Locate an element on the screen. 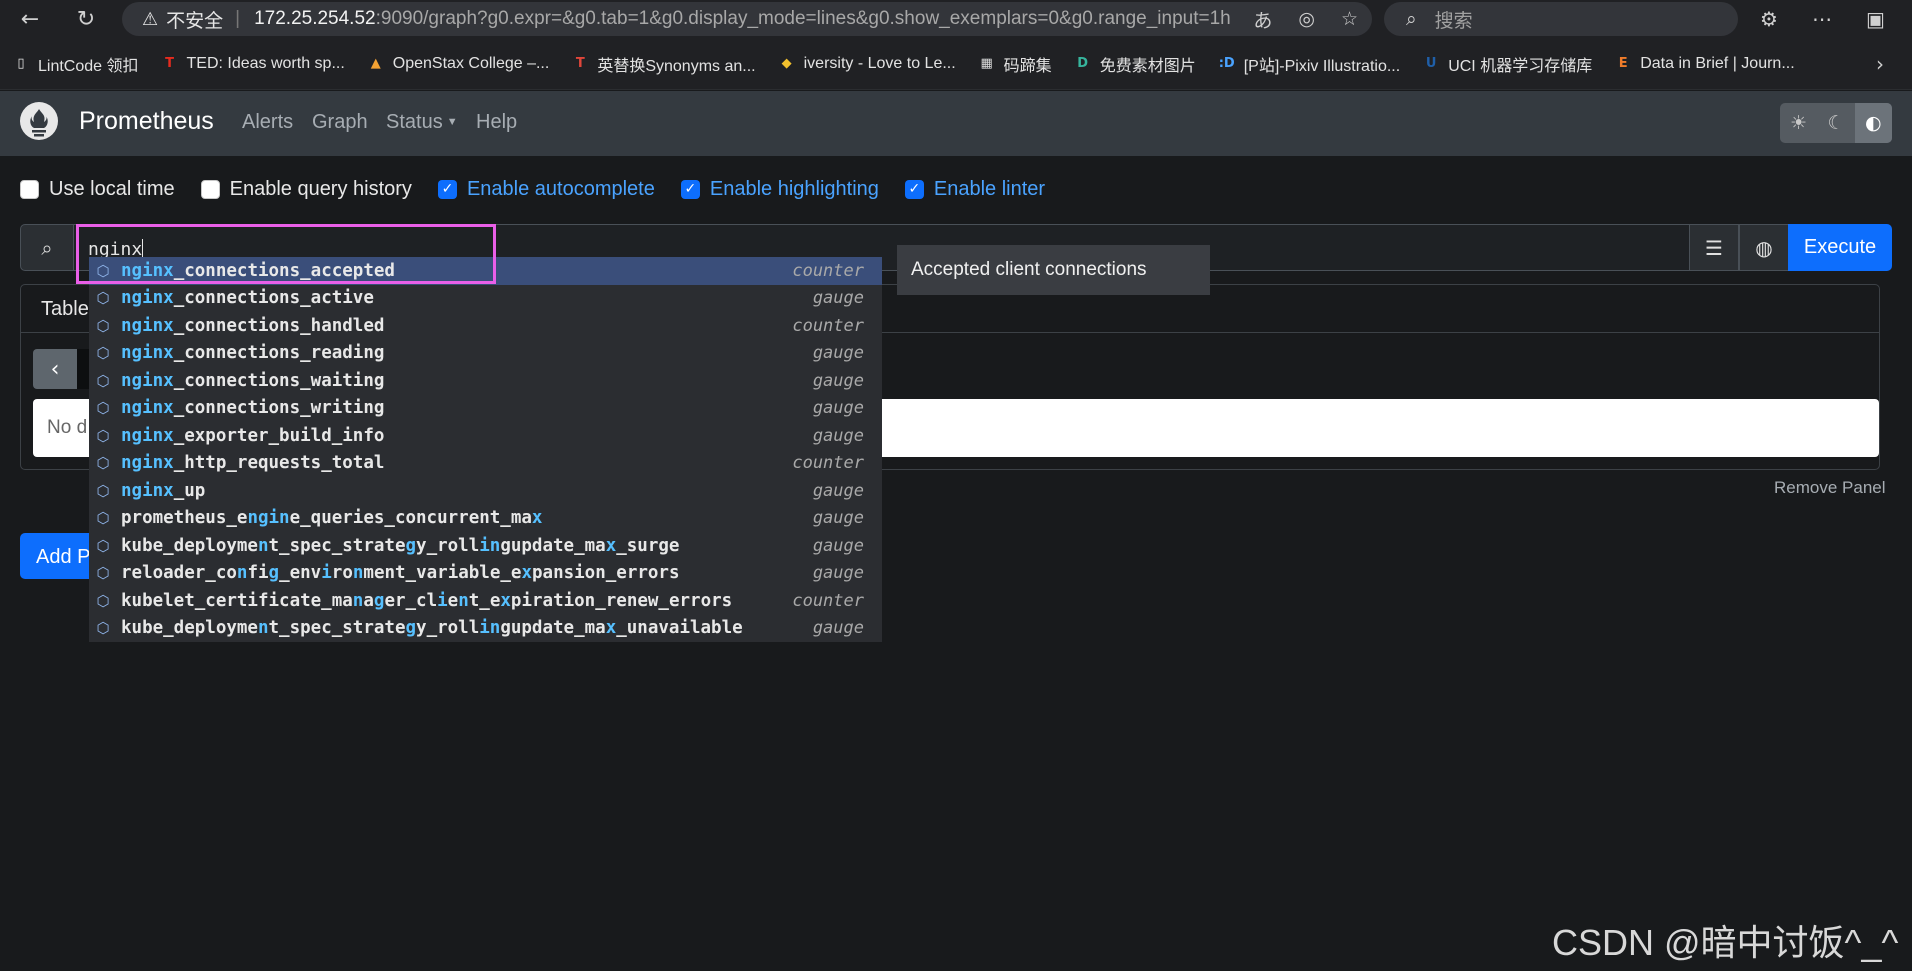  nav-link-help: Help is located at coordinates (496, 122).